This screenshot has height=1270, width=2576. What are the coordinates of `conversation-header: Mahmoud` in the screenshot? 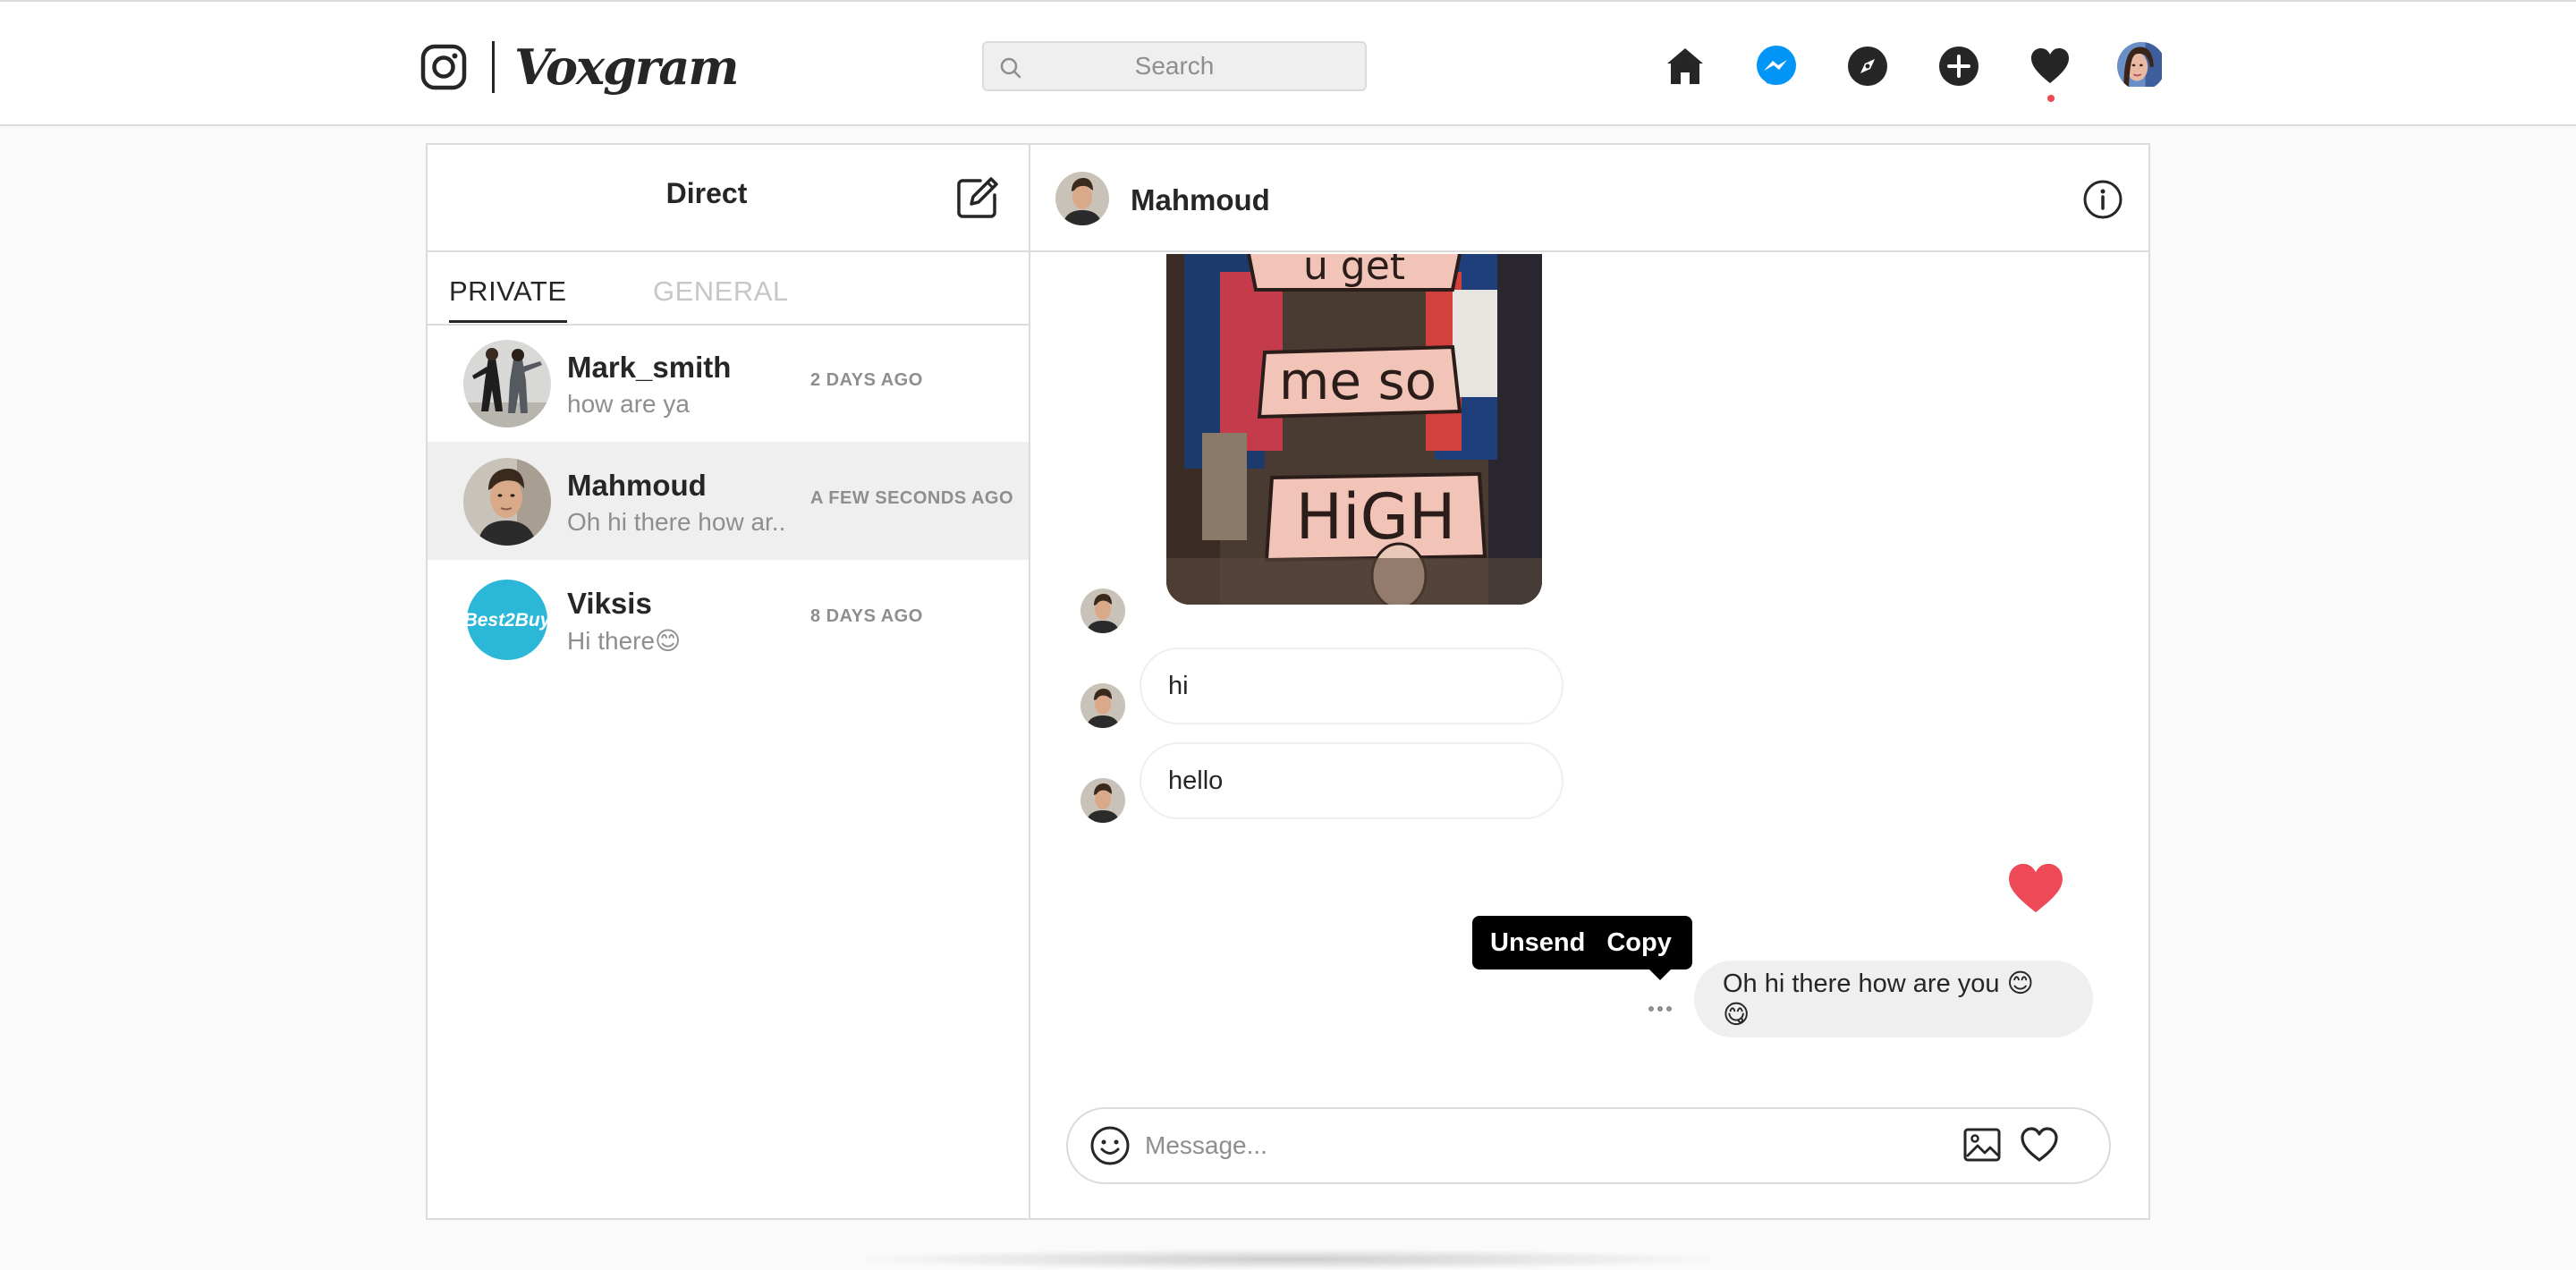 It's located at (1589, 199).